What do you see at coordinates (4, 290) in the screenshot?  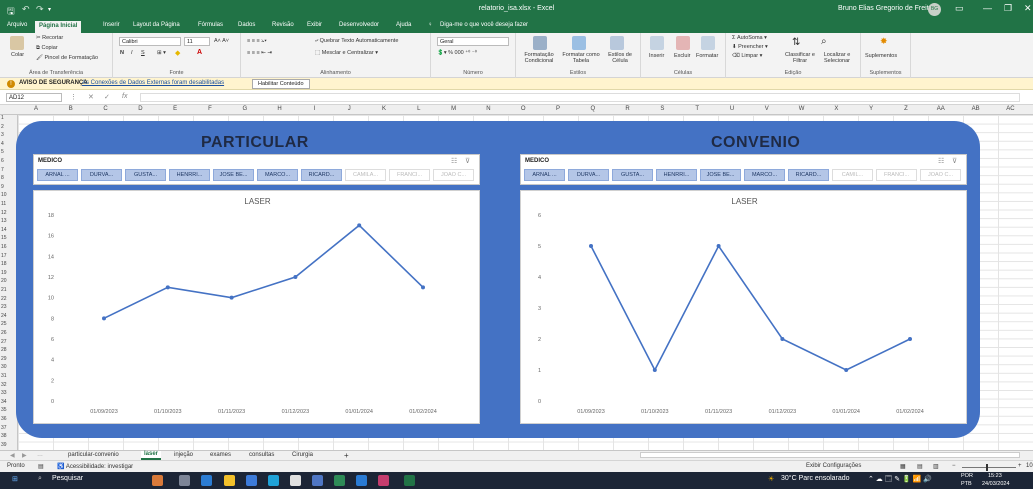 I see `row-header-21: 21` at bounding box center [4, 290].